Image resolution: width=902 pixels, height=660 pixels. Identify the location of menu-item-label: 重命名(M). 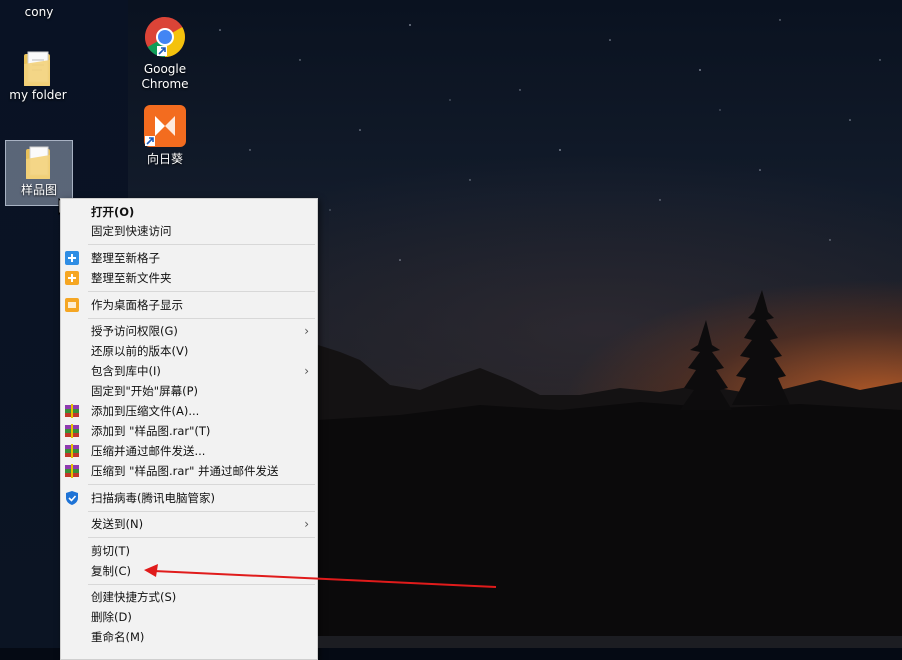
(118, 637).